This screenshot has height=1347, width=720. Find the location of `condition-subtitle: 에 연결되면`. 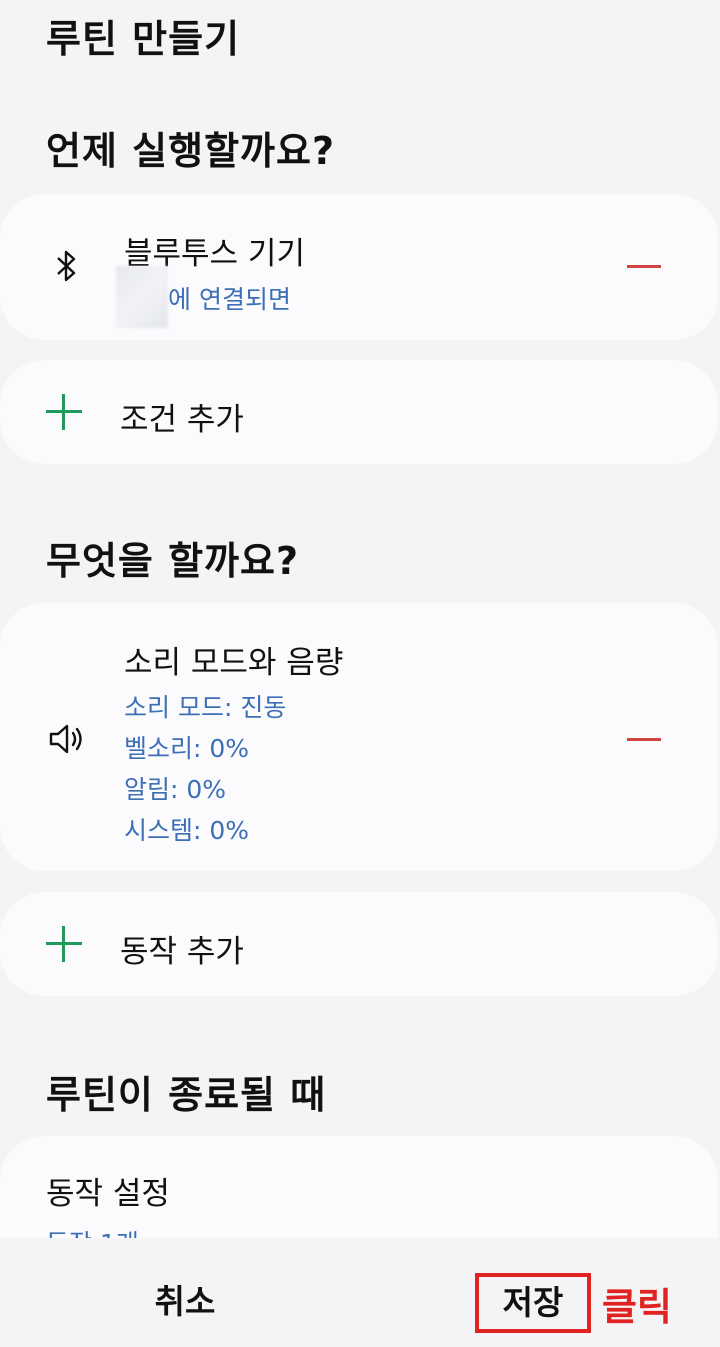

condition-subtitle: 에 연결되면 is located at coordinates (229, 299).